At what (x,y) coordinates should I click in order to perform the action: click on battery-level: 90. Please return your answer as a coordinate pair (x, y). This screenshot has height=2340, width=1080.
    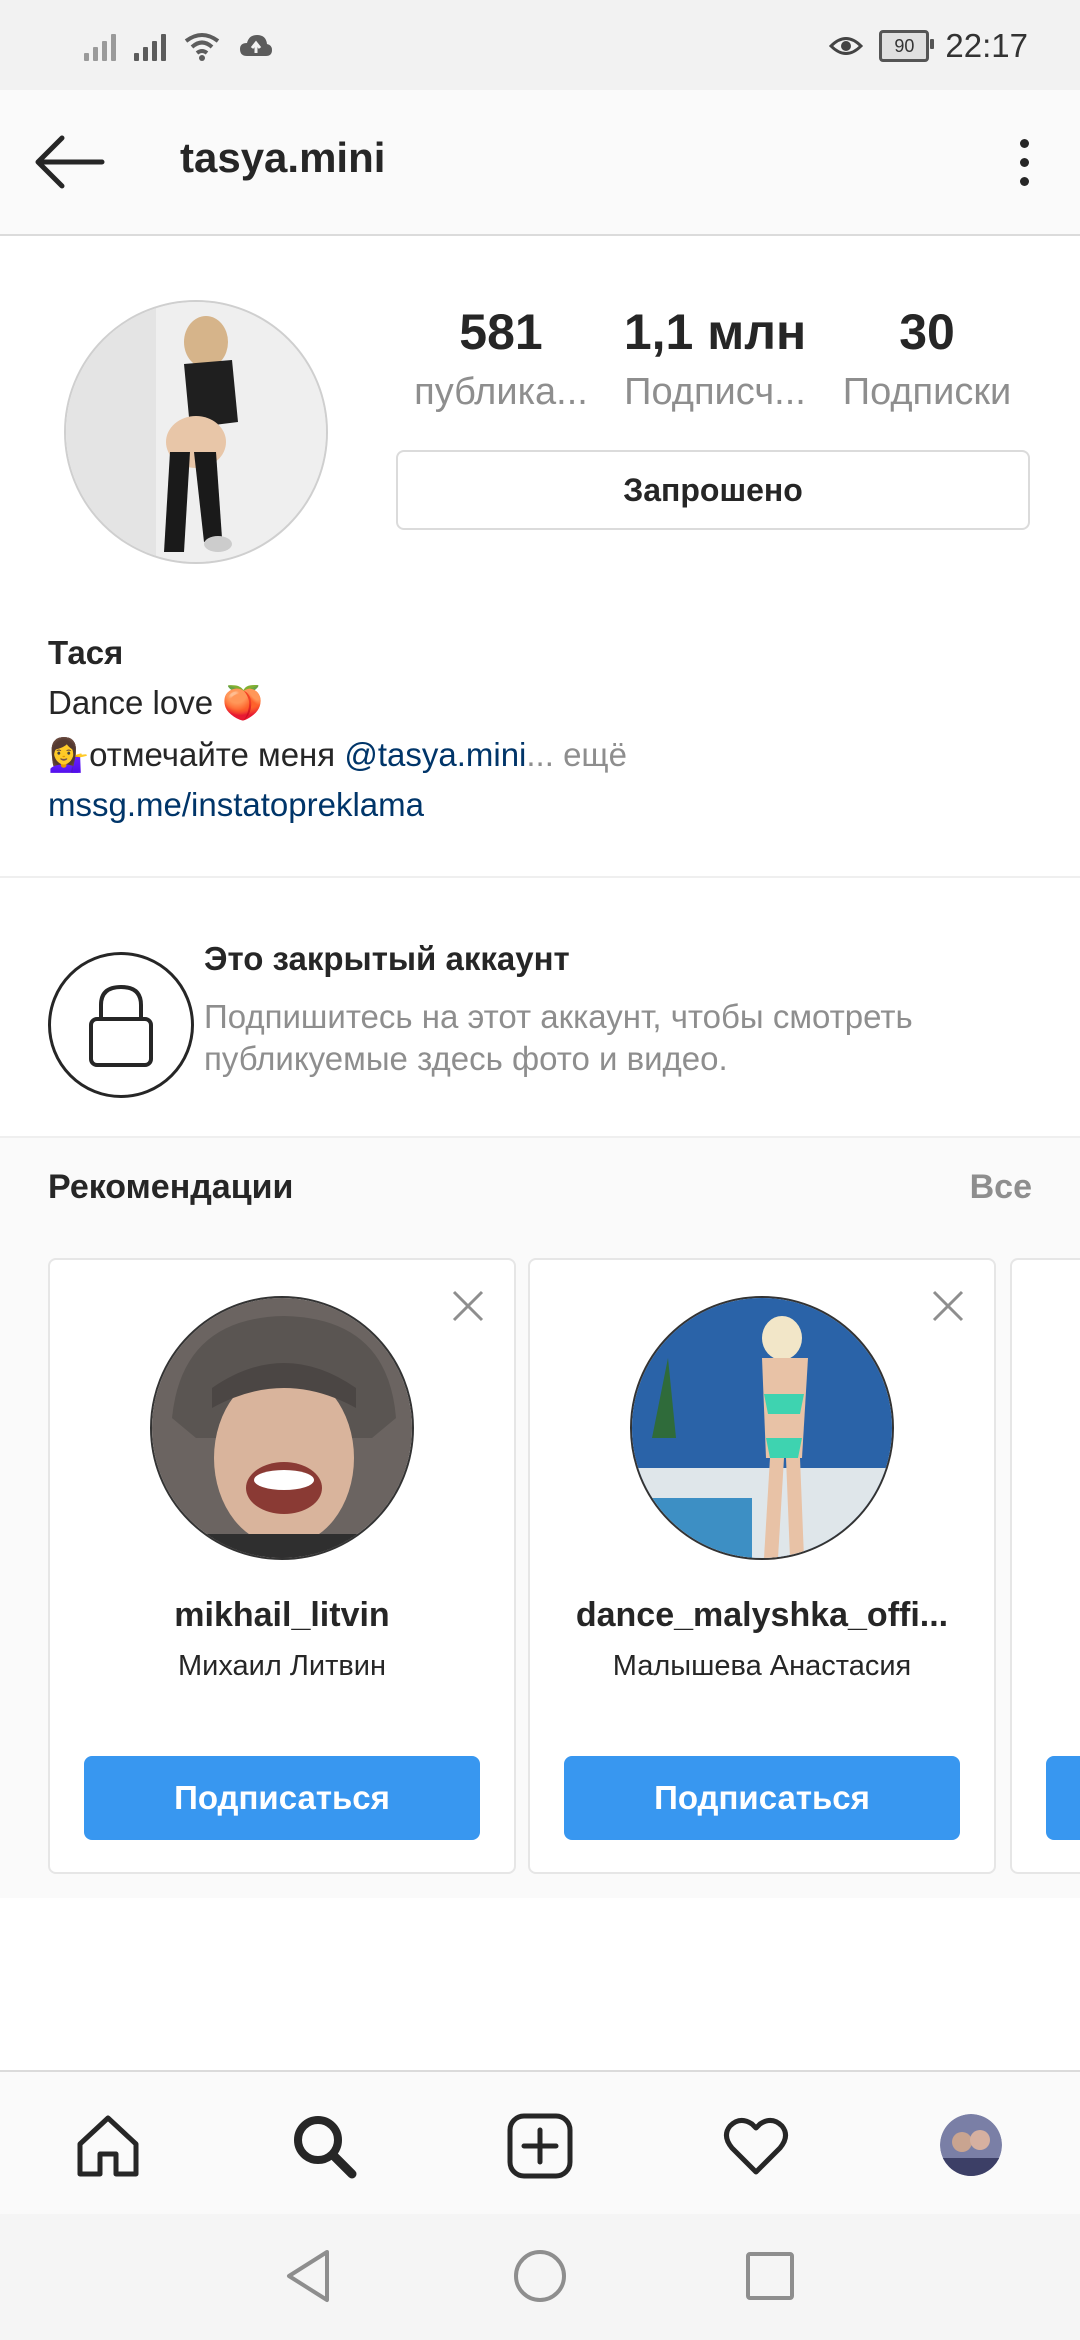
    Looking at the image, I should click on (904, 45).